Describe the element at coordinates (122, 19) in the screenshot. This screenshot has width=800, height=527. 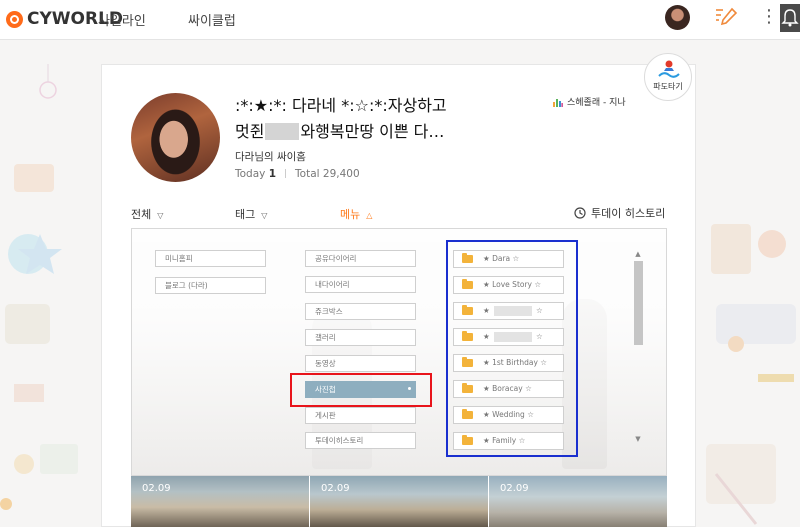
I see `nav-item-ilchon: 사일라인` at that location.